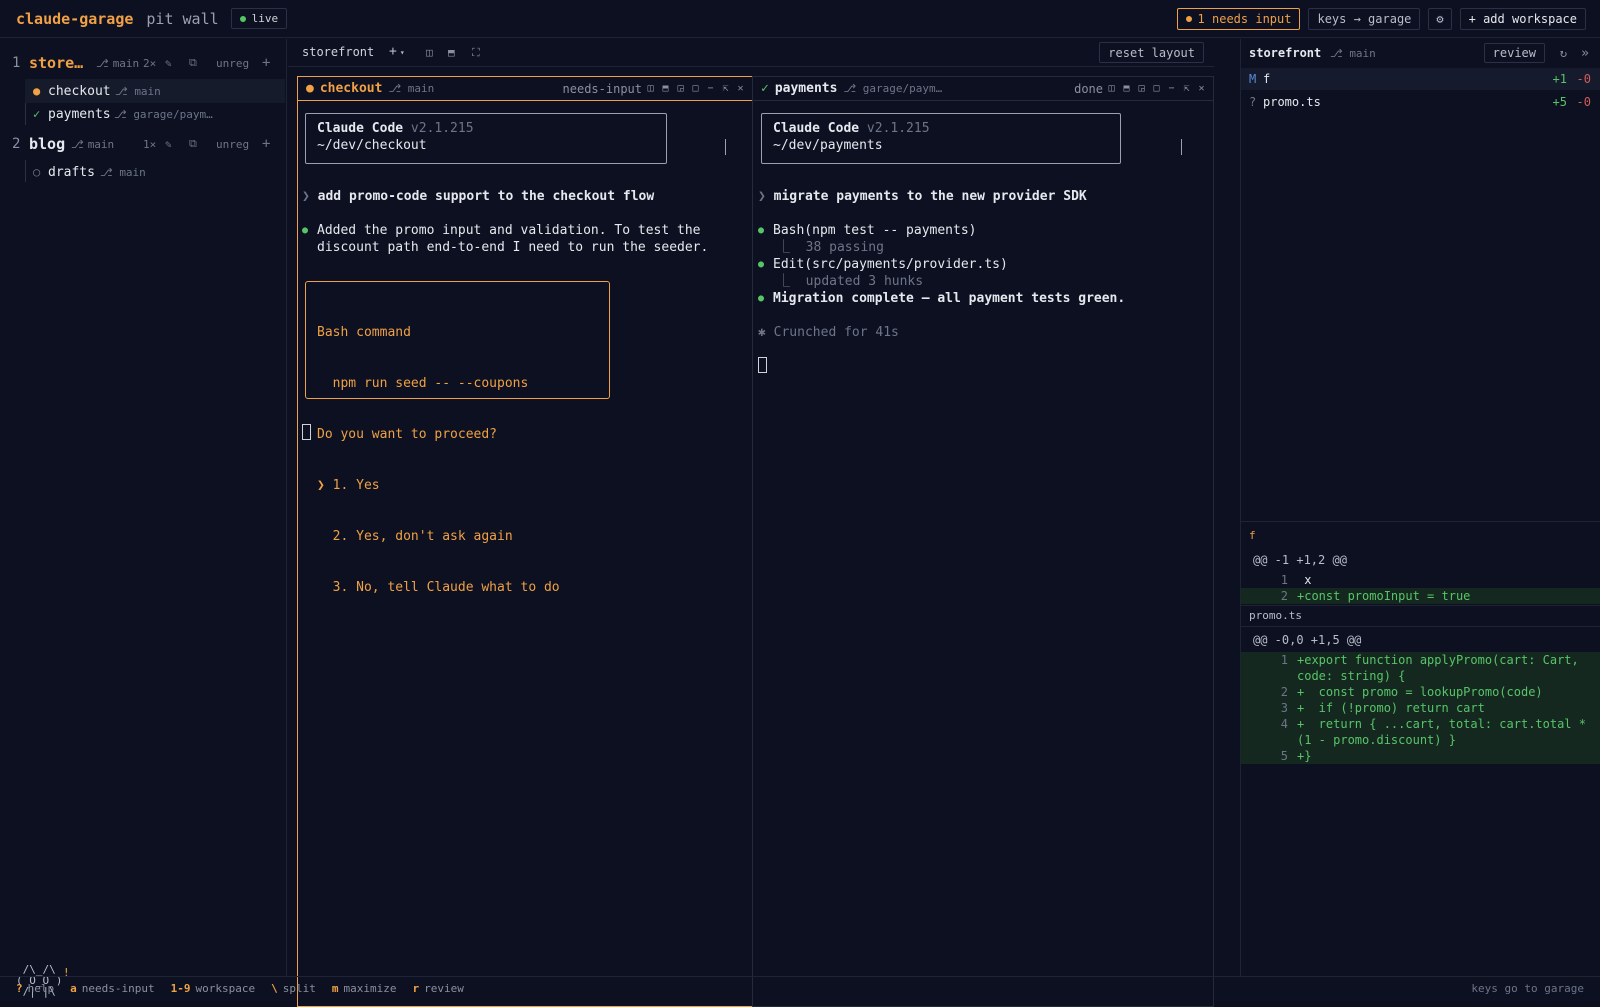 Image resolution: width=1600 pixels, height=1007 pixels. What do you see at coordinates (1238, 19) in the screenshot?
I see `needs-input-button: 1 needs input` at bounding box center [1238, 19].